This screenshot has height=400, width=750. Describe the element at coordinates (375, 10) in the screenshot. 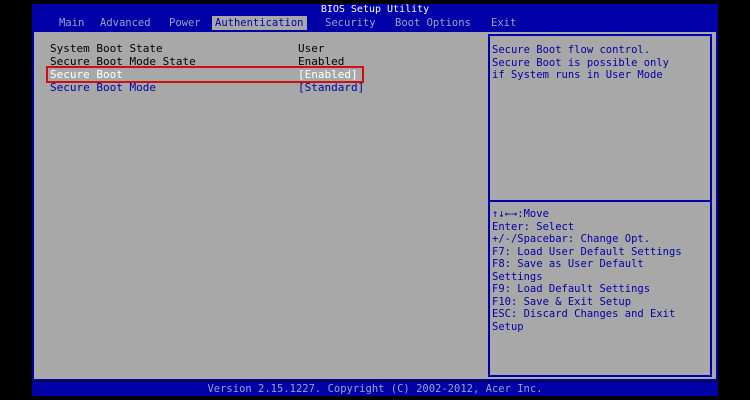

I see `window-title: BIOS Setup Utility` at that location.